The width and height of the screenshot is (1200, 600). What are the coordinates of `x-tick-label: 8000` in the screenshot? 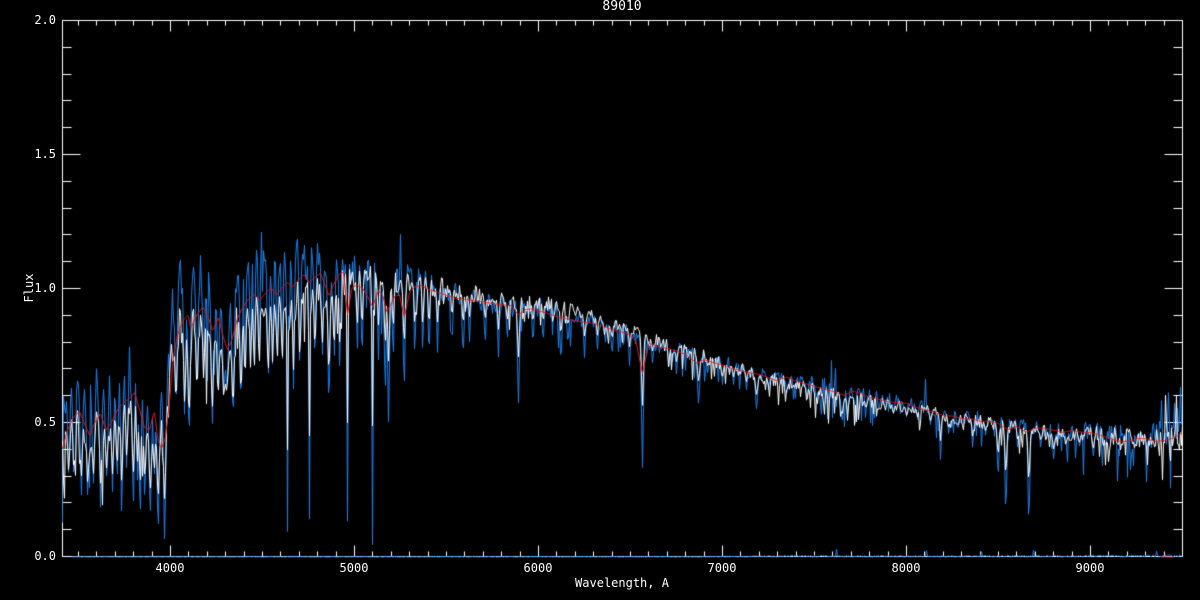 It's located at (906, 568).